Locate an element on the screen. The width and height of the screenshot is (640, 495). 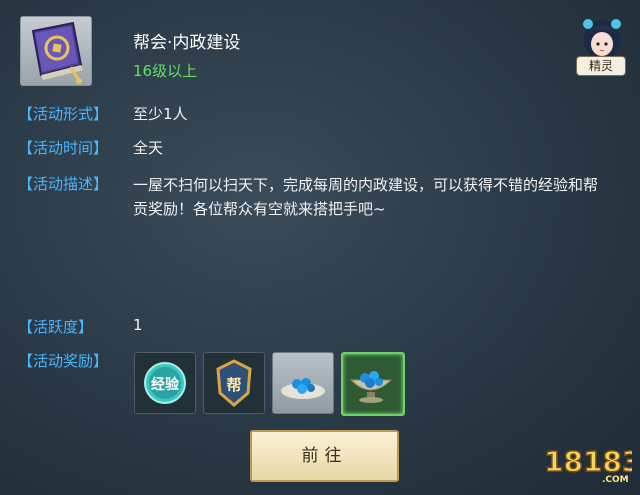
blue-beads-bowl-icon is located at coordinates (371, 387).